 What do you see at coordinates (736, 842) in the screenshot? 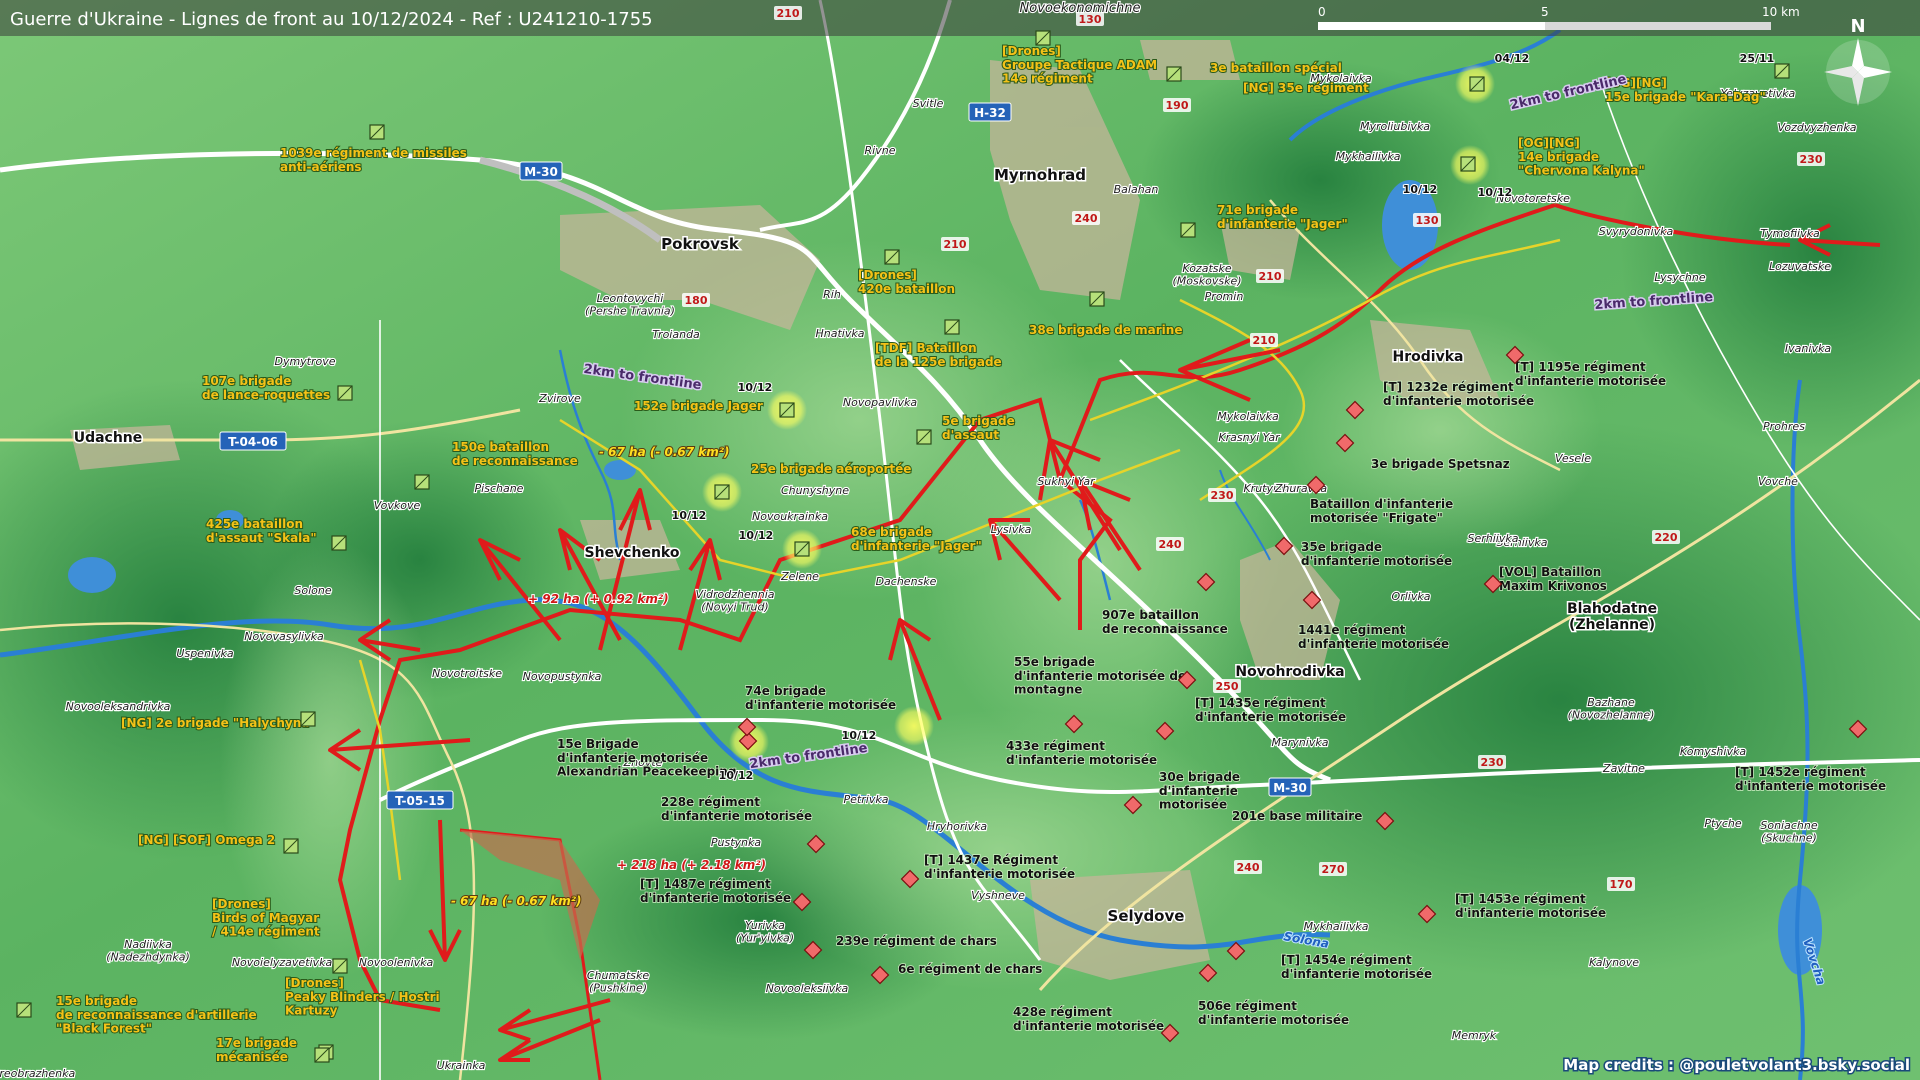
I see `town-label: Pustynka` at bounding box center [736, 842].